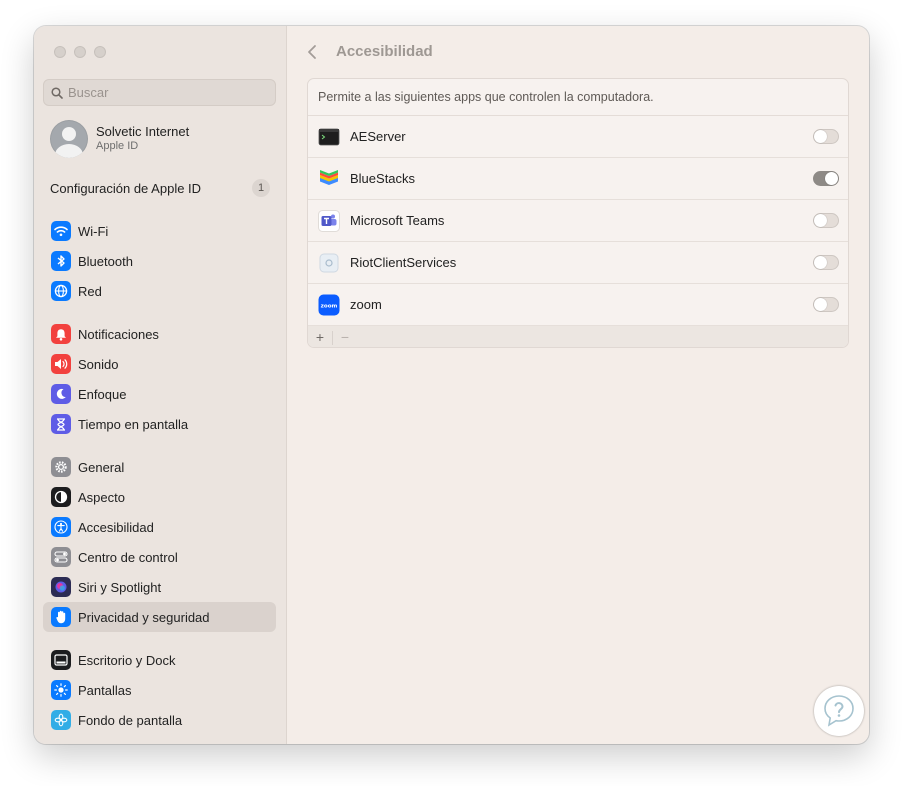  What do you see at coordinates (159, 394) in the screenshot?
I see `sidebar-item-focus: Enfoque` at bounding box center [159, 394].